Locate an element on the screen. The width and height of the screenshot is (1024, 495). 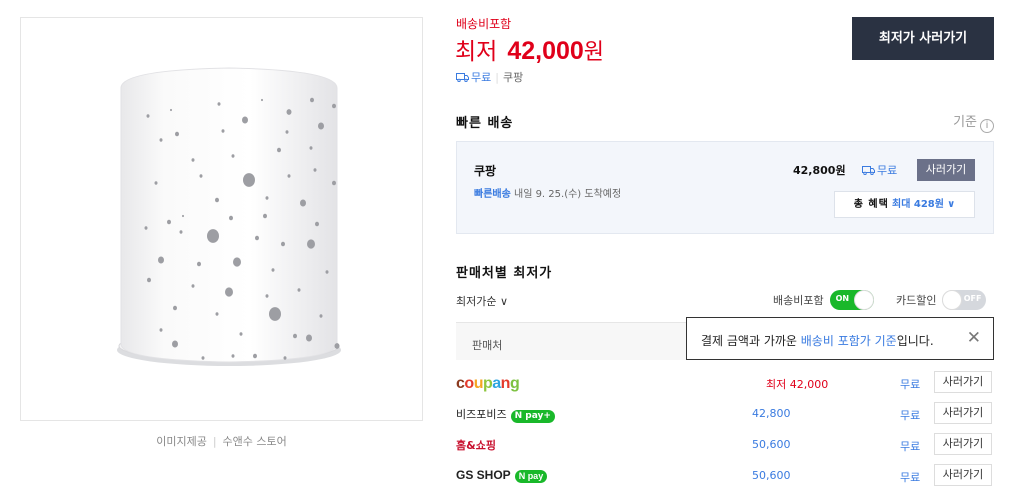
close-icon: ✕ is located at coordinates (974, 338).